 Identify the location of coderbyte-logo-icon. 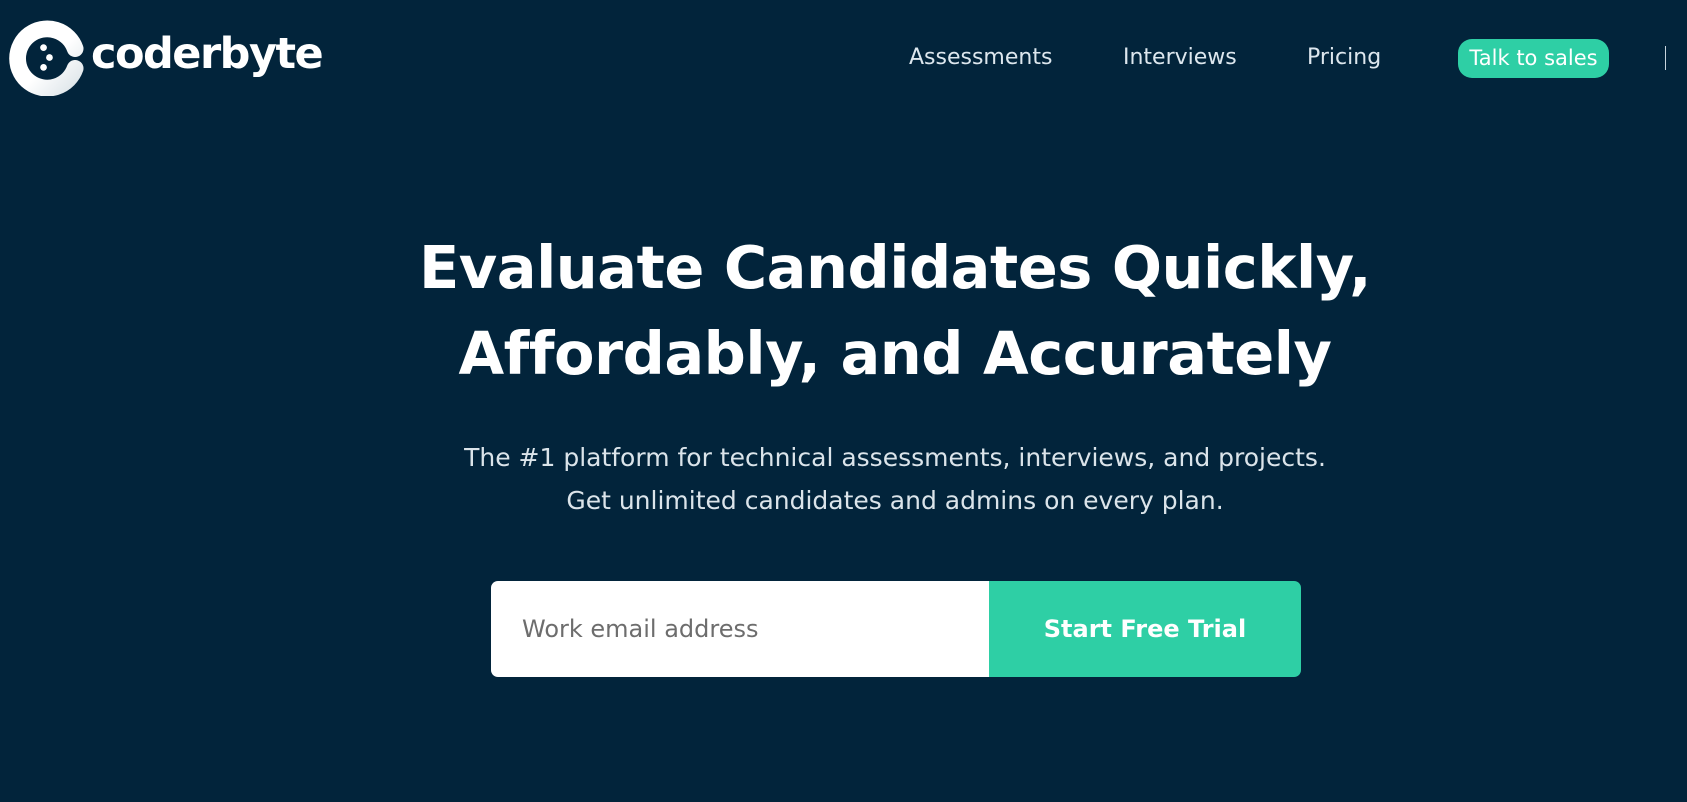
(46, 57).